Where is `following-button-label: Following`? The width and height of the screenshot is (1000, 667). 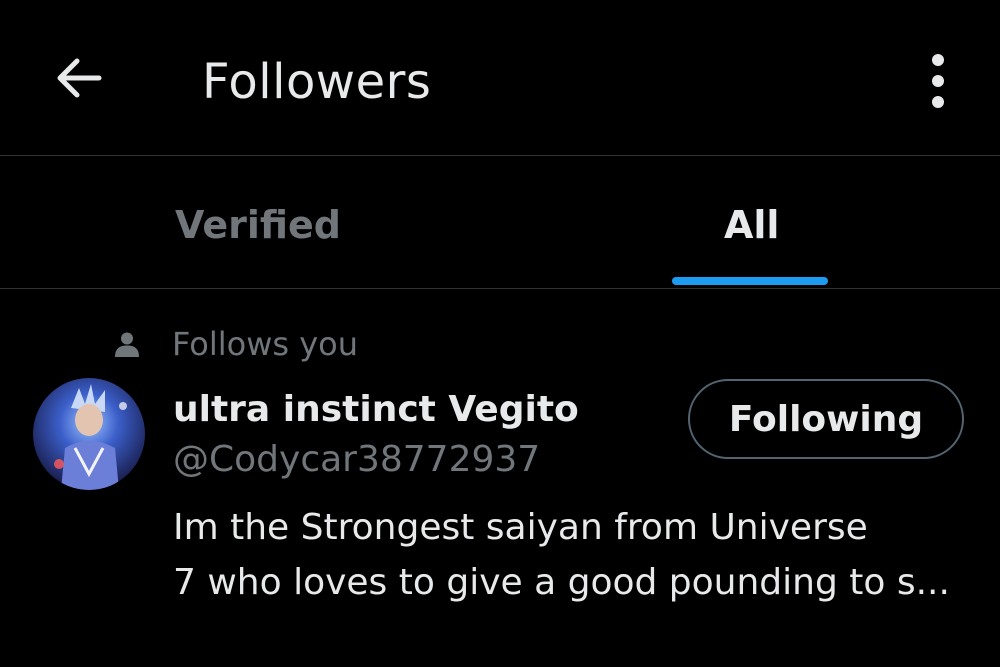
following-button-label: Following is located at coordinates (826, 419).